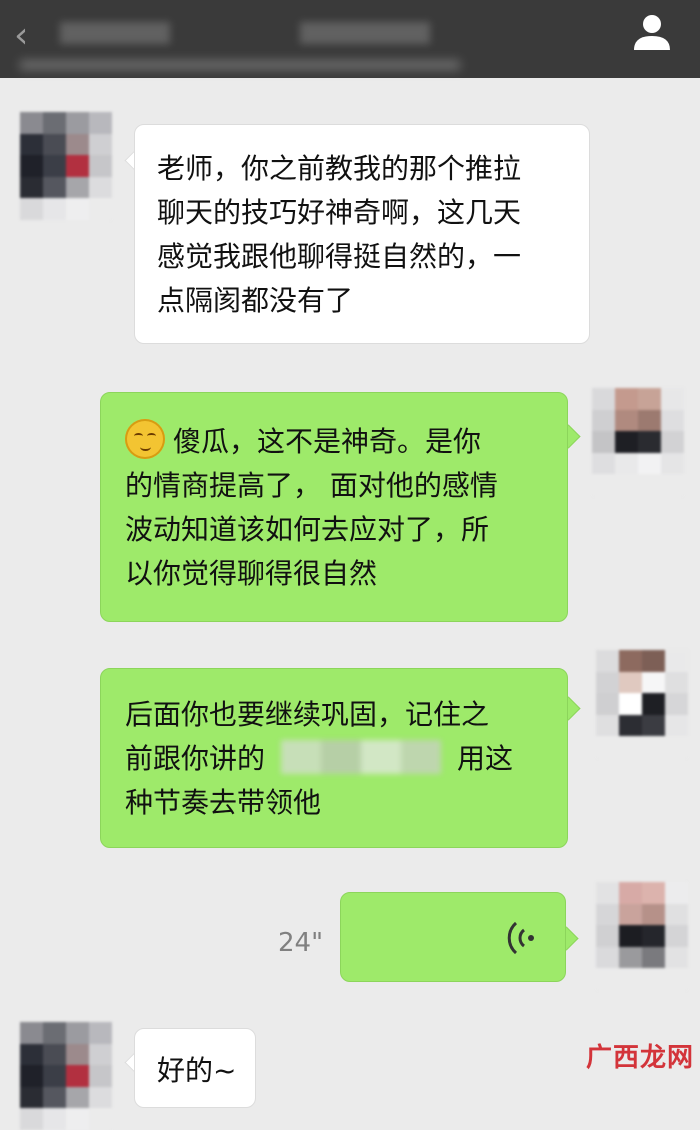 The width and height of the screenshot is (700, 1130). I want to click on message-bubble-incoming: 好的~, so click(195, 1068).